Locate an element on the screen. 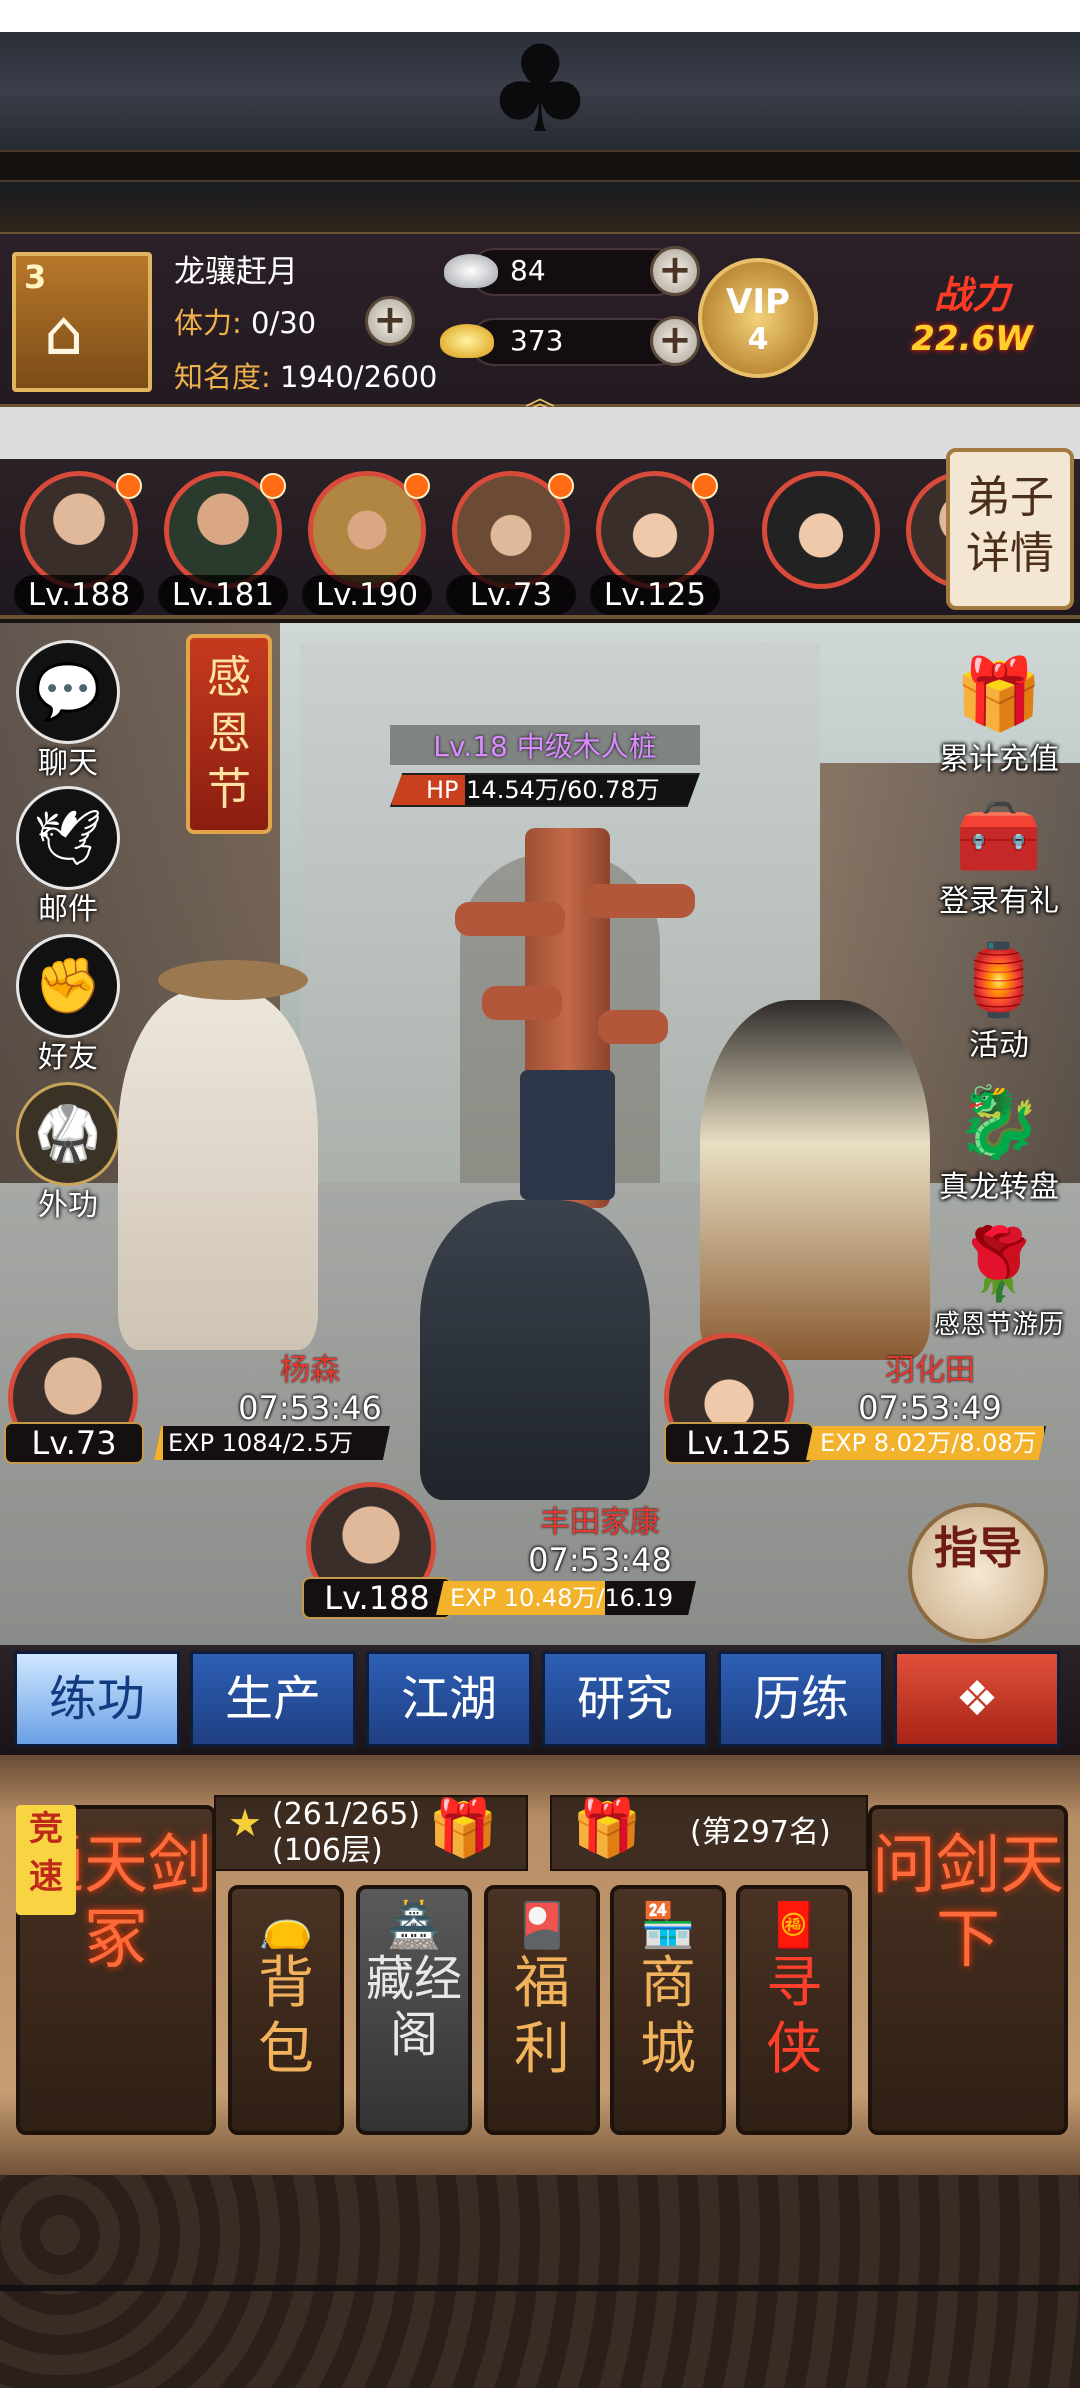  shop-button: 🏪 商城 is located at coordinates (668, 2010).